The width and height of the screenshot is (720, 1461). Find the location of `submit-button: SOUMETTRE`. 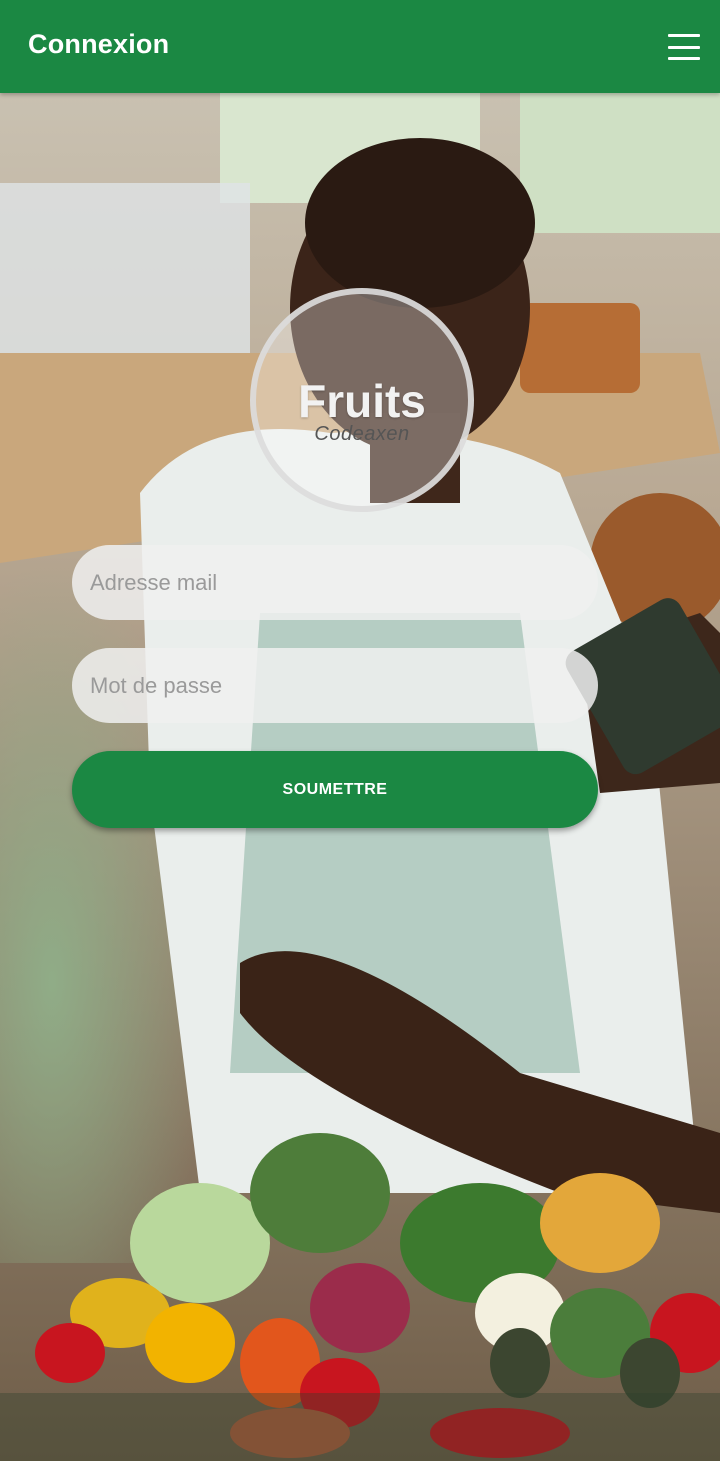

submit-button: SOUMETTRE is located at coordinates (335, 789).